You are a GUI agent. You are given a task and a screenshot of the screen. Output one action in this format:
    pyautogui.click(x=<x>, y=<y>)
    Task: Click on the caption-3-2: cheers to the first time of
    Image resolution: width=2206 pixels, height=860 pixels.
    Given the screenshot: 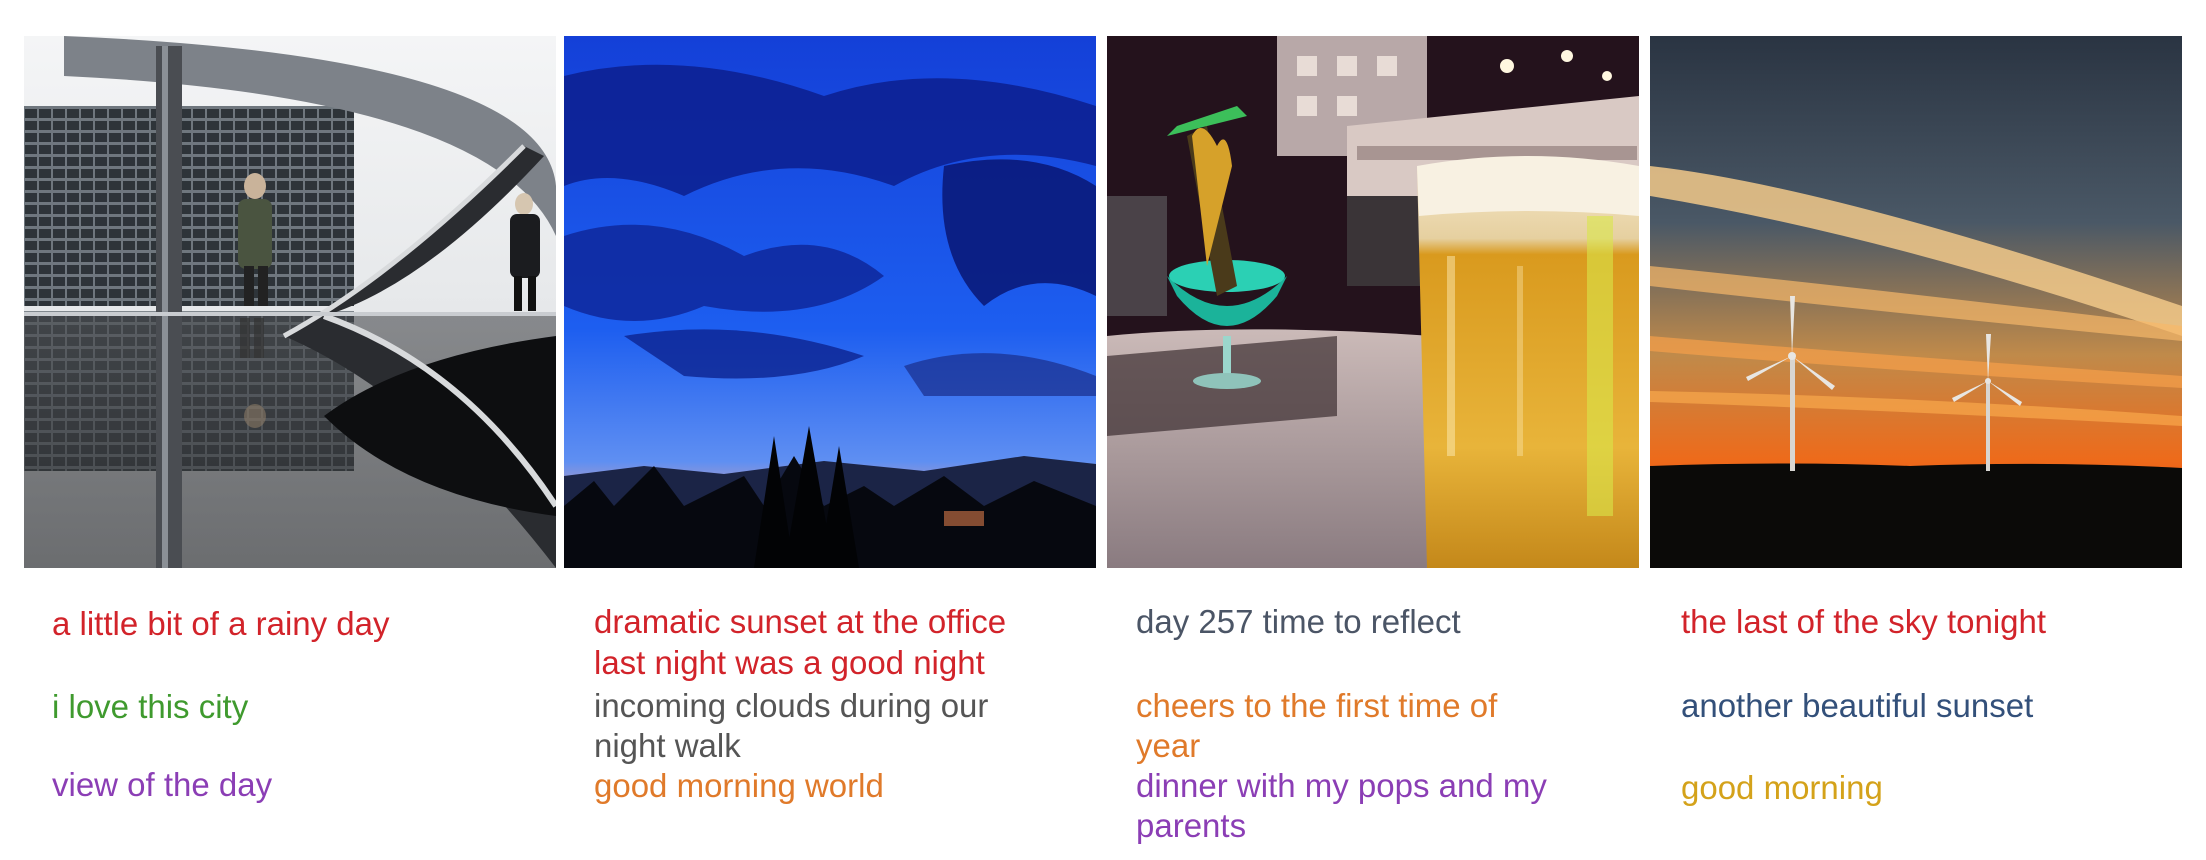 What is the action you would take?
    pyautogui.click(x=1317, y=705)
    